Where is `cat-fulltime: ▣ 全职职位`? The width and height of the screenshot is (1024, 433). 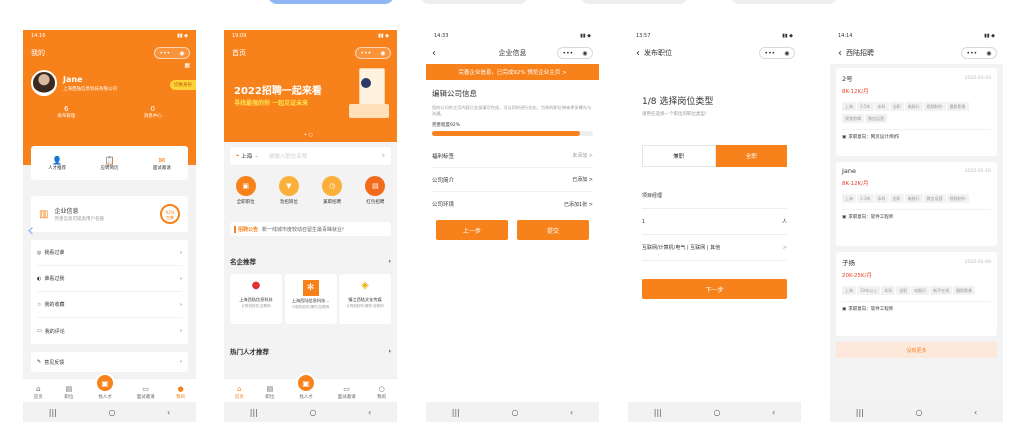 cat-fulltime: ▣ 全职职位 is located at coordinates (245, 190).